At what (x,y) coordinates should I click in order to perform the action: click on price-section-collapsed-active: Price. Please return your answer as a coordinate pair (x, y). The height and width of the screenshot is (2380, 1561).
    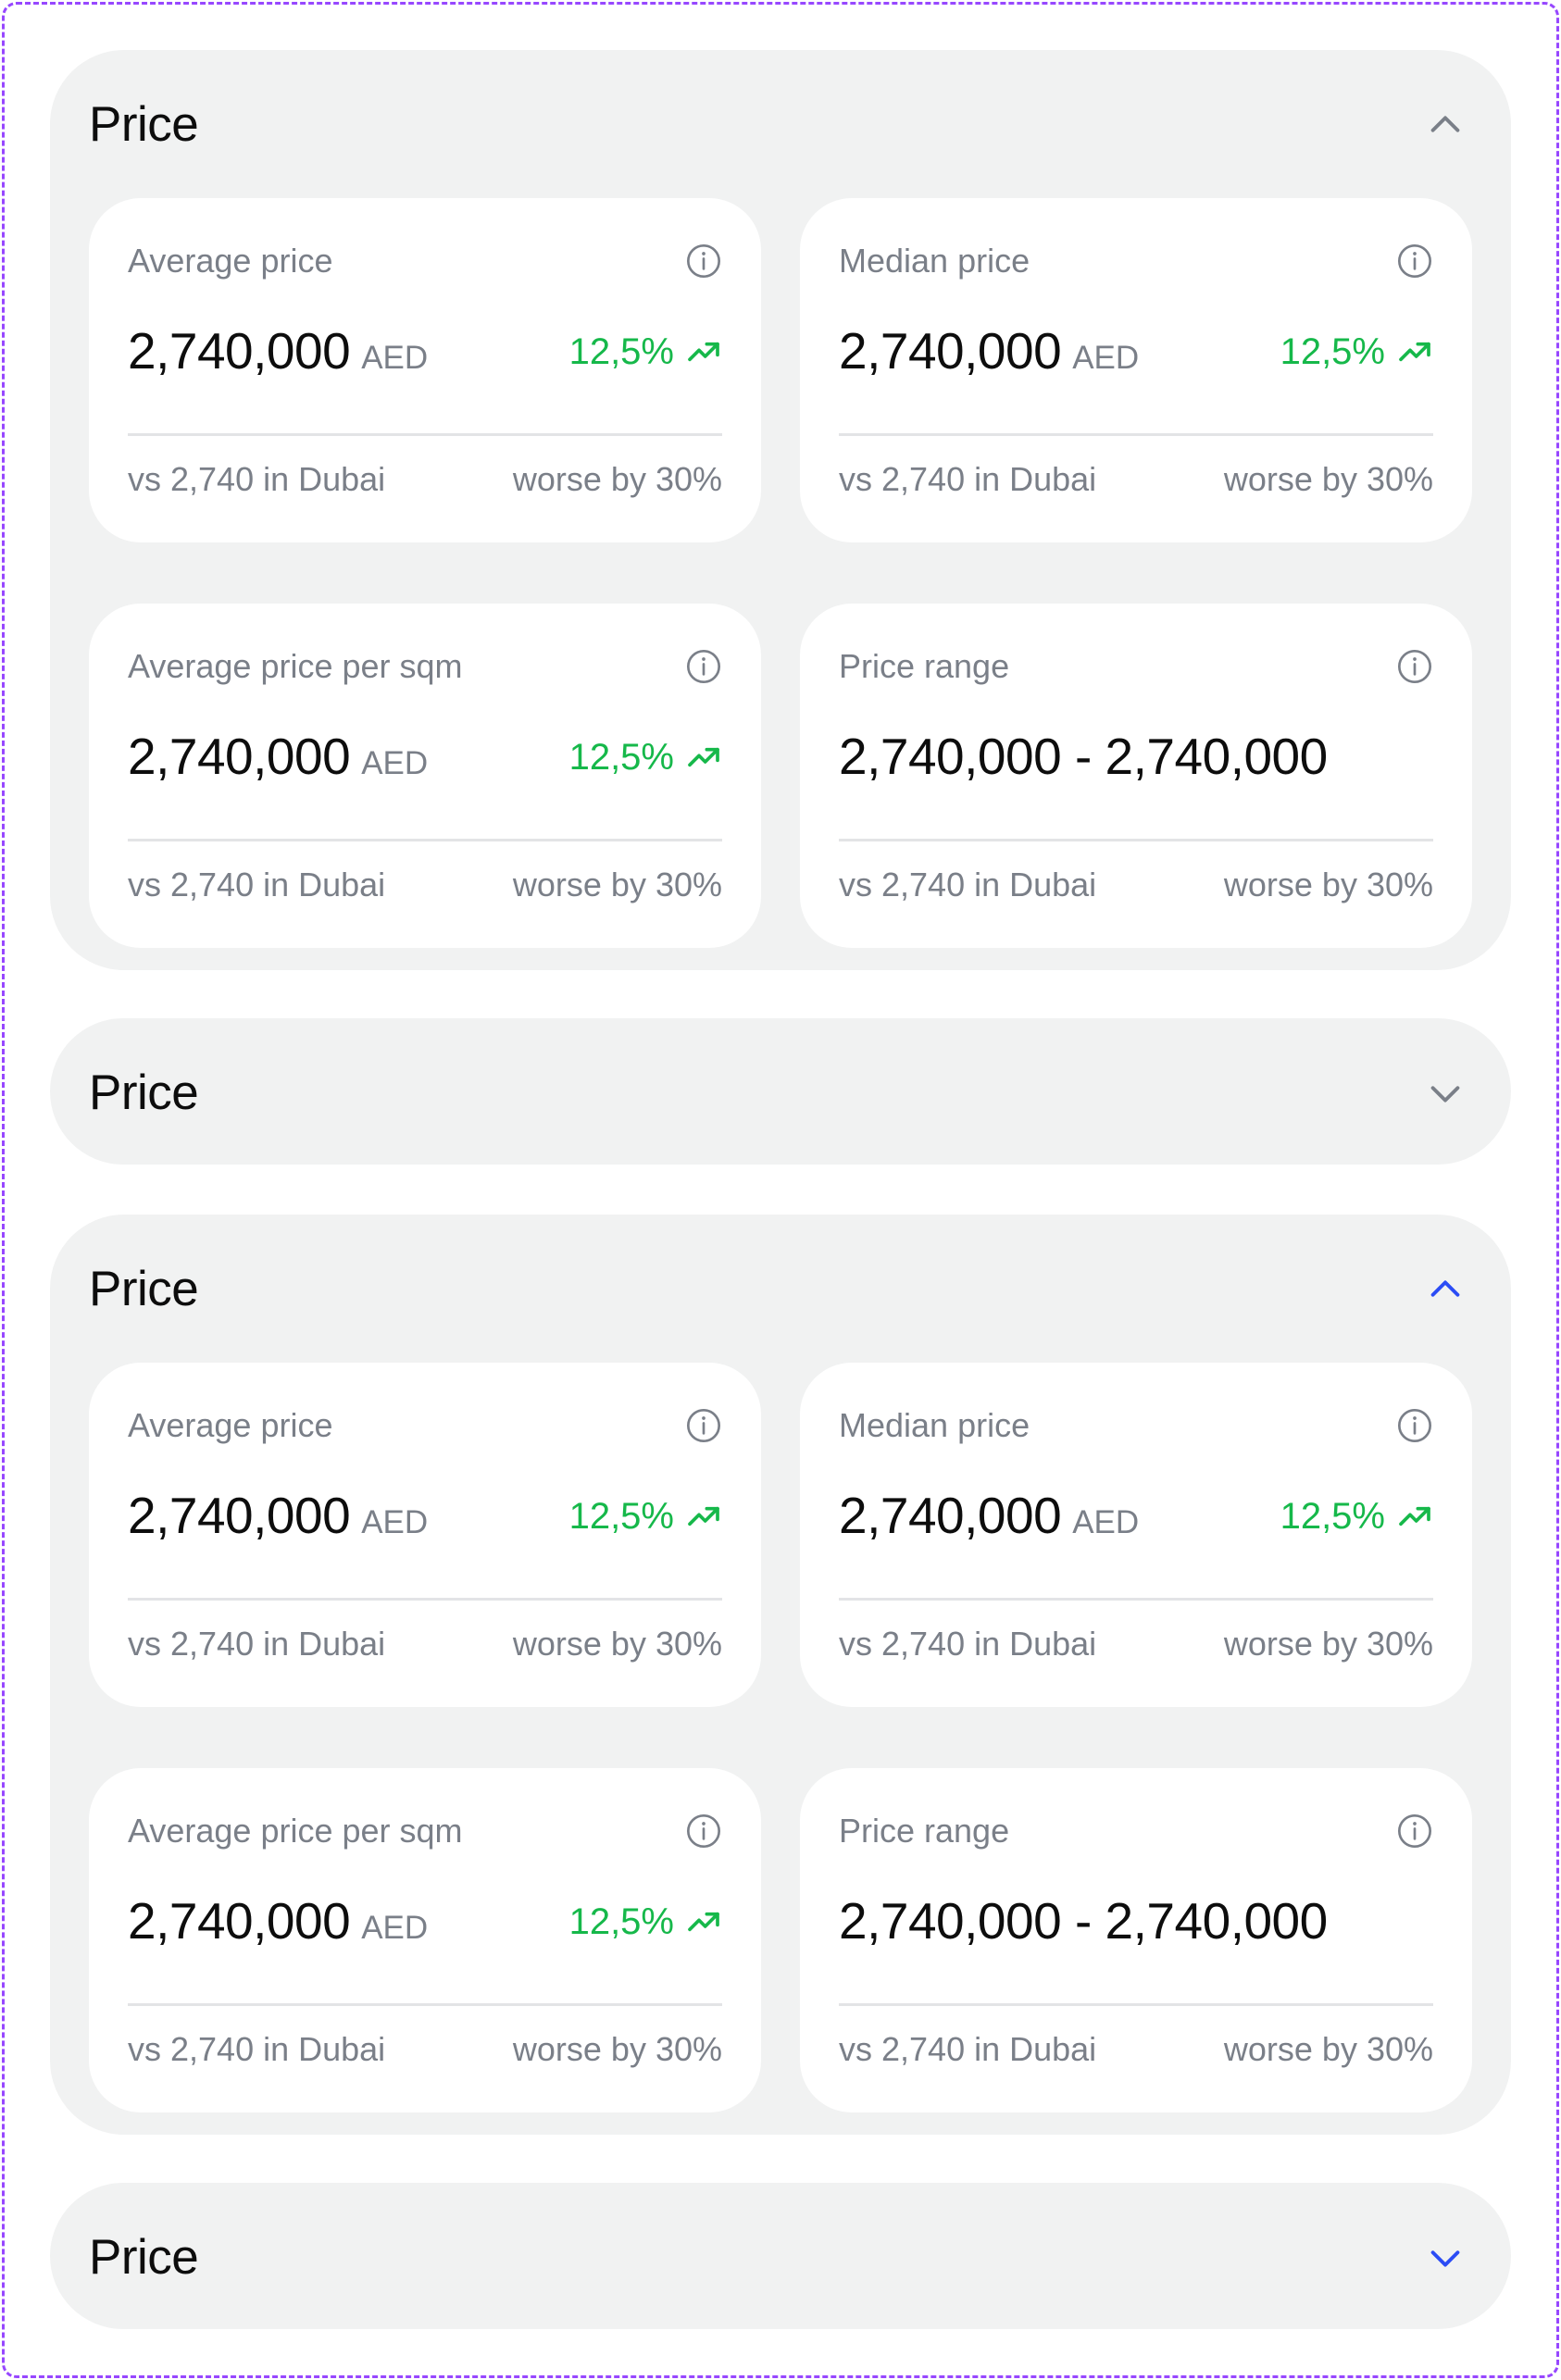
    Looking at the image, I should click on (780, 2256).